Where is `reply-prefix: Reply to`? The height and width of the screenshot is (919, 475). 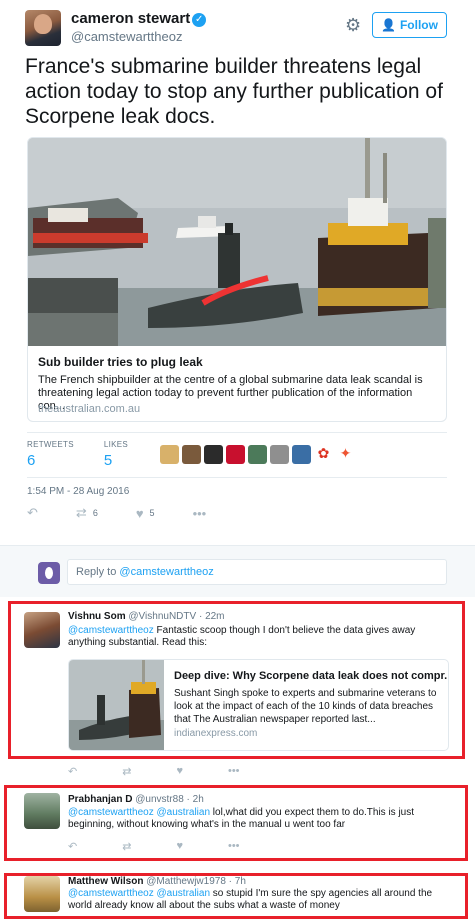 reply-prefix: Reply to is located at coordinates (98, 572).